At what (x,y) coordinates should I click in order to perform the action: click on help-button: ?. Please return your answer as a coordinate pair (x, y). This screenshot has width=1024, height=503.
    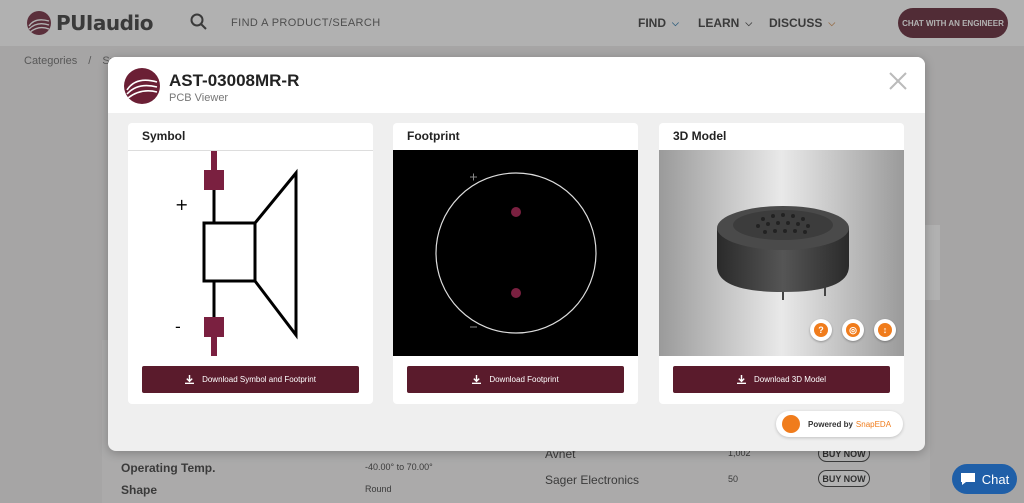
    Looking at the image, I should click on (821, 330).